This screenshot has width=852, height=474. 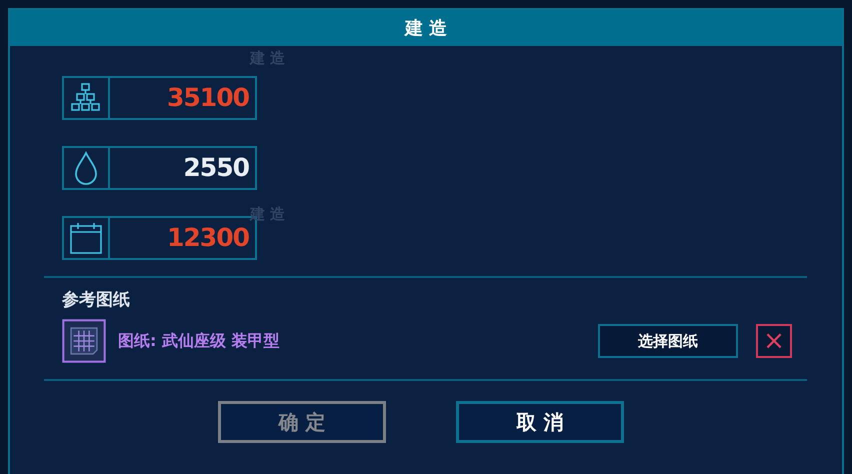 I want to click on calendar-icon, so click(x=86, y=238).